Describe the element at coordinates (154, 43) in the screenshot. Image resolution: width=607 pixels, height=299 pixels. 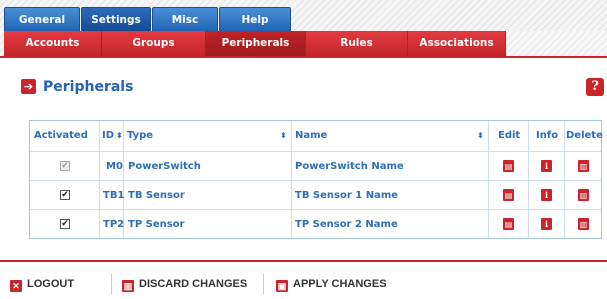
I see `subnav-groups: Groups` at that location.